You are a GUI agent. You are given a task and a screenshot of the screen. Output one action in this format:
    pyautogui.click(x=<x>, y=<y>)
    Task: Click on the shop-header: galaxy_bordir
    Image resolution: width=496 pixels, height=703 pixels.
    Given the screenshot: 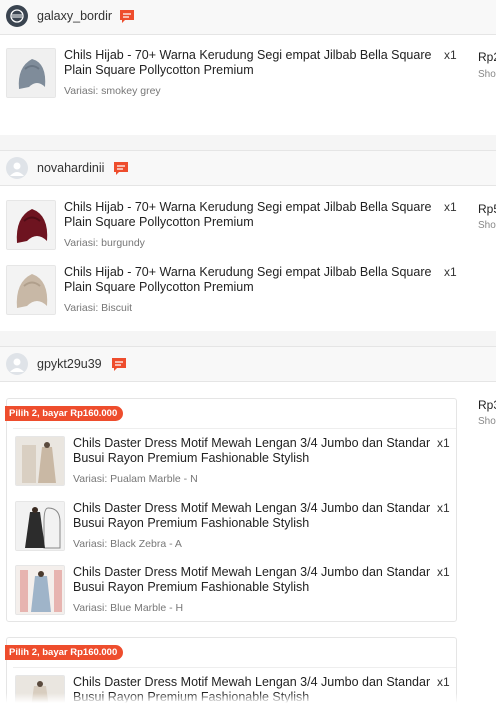 What is the action you would take?
    pyautogui.click(x=248, y=17)
    